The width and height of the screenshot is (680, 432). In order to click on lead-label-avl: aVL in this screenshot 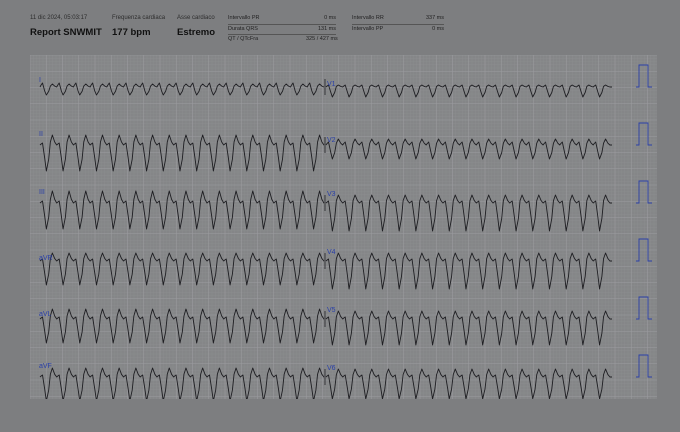, I will do `click(45, 314)`.